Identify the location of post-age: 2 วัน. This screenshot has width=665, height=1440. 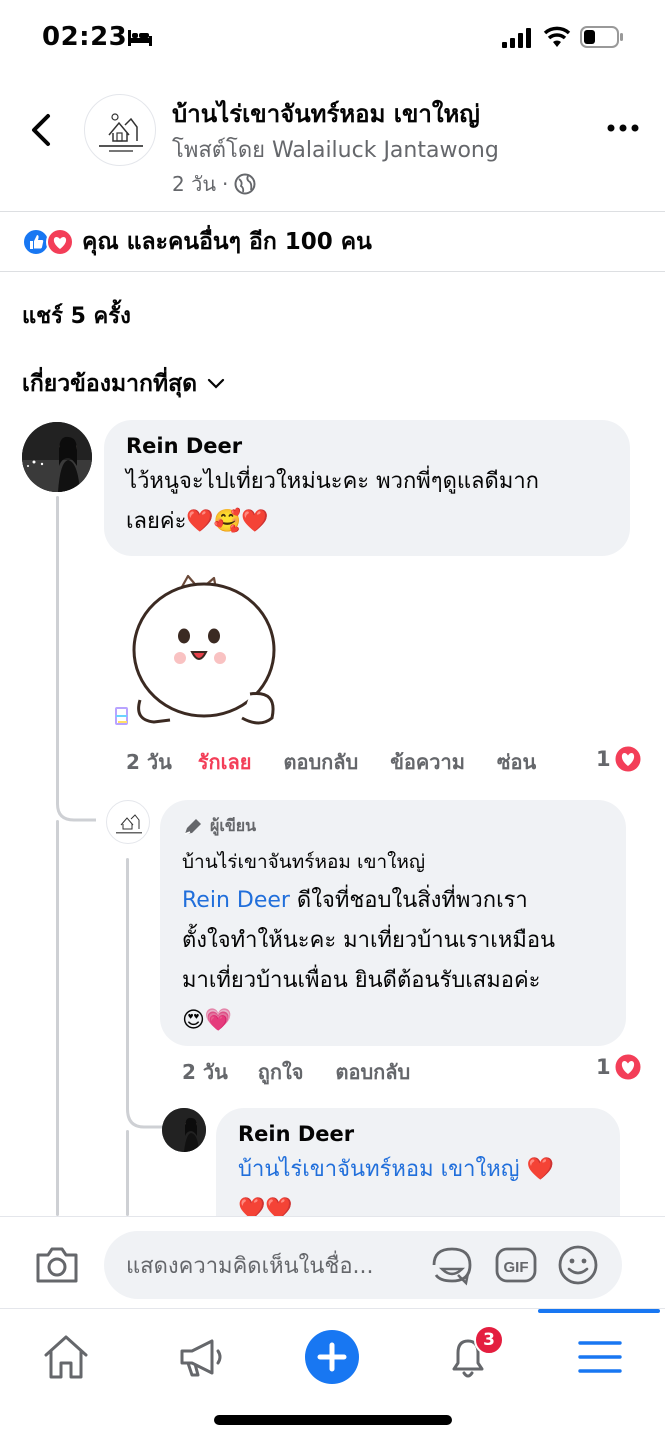
(194, 184).